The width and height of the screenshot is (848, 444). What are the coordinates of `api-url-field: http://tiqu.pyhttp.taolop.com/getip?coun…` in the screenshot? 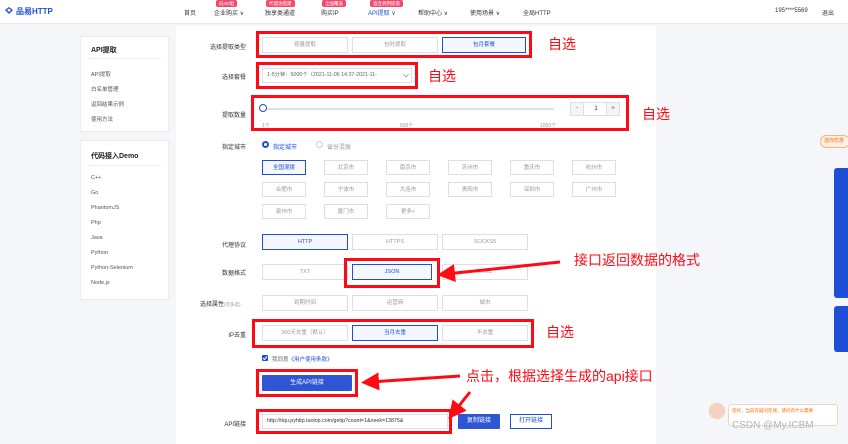 It's located at (355, 421).